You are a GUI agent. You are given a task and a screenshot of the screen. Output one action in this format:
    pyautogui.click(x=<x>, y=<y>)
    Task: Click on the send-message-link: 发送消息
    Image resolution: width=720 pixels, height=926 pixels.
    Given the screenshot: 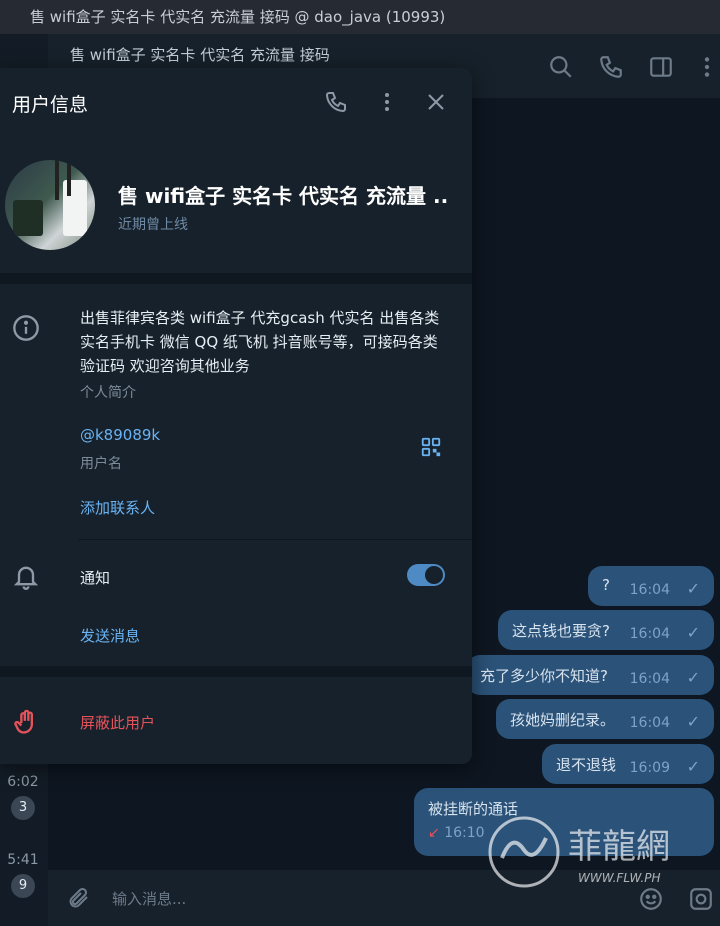 What is the action you would take?
    pyautogui.click(x=110, y=635)
    